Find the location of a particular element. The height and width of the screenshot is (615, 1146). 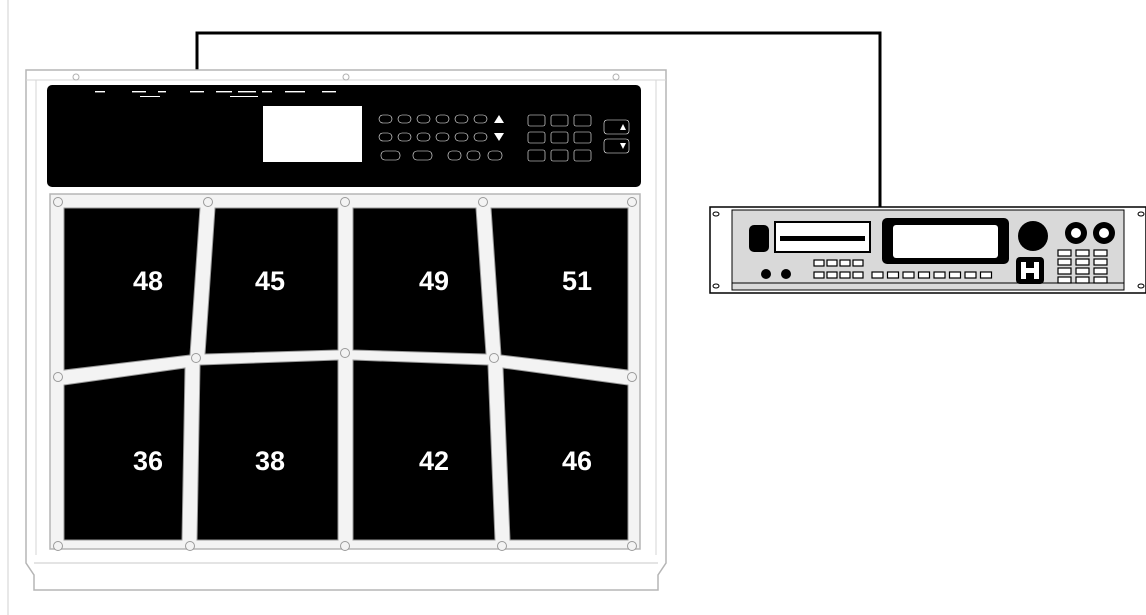

lcd-screen is located at coordinates (312, 134).